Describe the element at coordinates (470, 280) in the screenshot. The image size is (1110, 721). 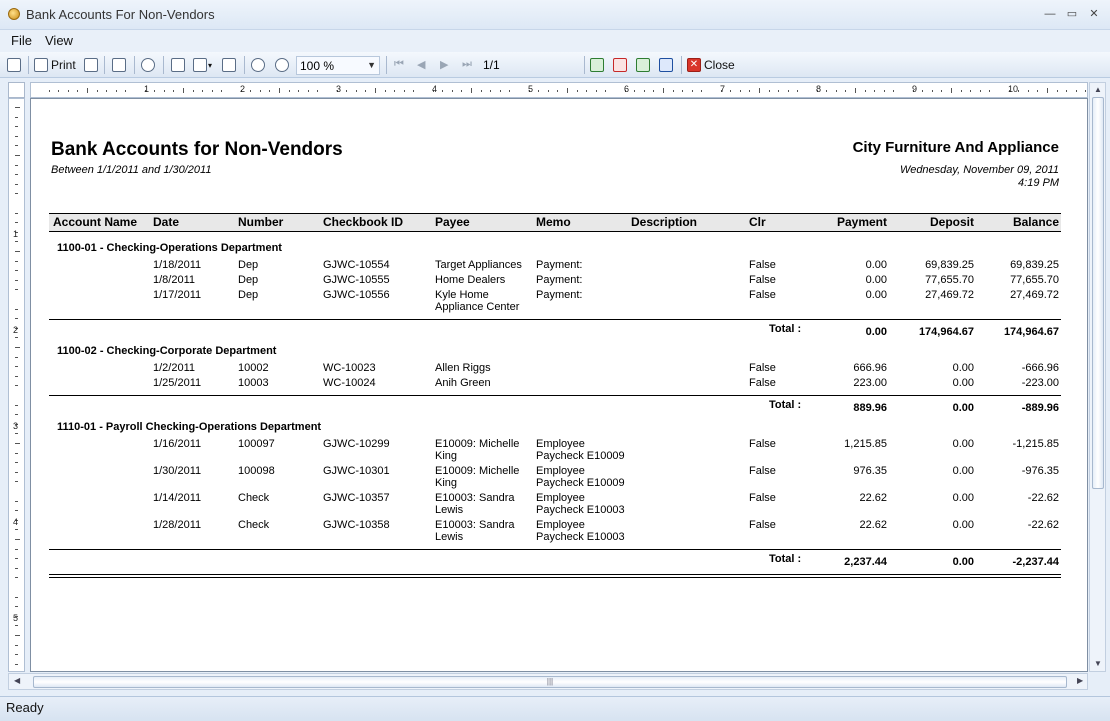
I see `cell-payee: Home Dealers` at that location.